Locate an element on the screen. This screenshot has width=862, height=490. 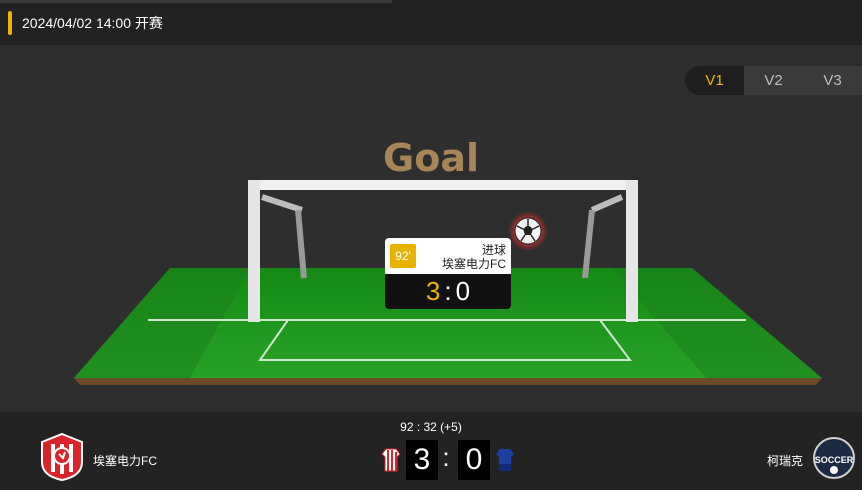
away-logo-text: SOCCER is located at coordinates (834, 460).